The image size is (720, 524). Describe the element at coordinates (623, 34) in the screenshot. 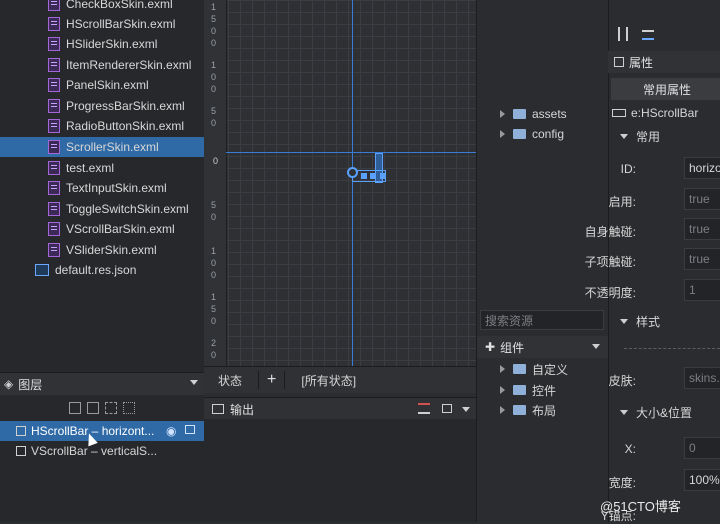

I see `align-icon` at that location.